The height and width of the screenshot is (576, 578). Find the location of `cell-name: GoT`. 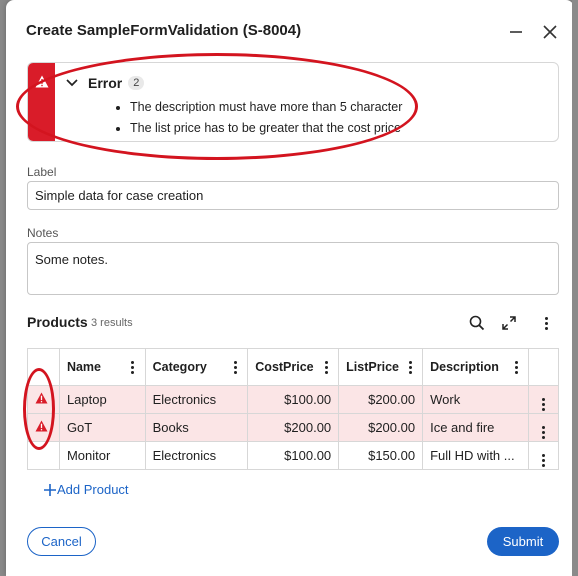

cell-name: GoT is located at coordinates (102, 427).